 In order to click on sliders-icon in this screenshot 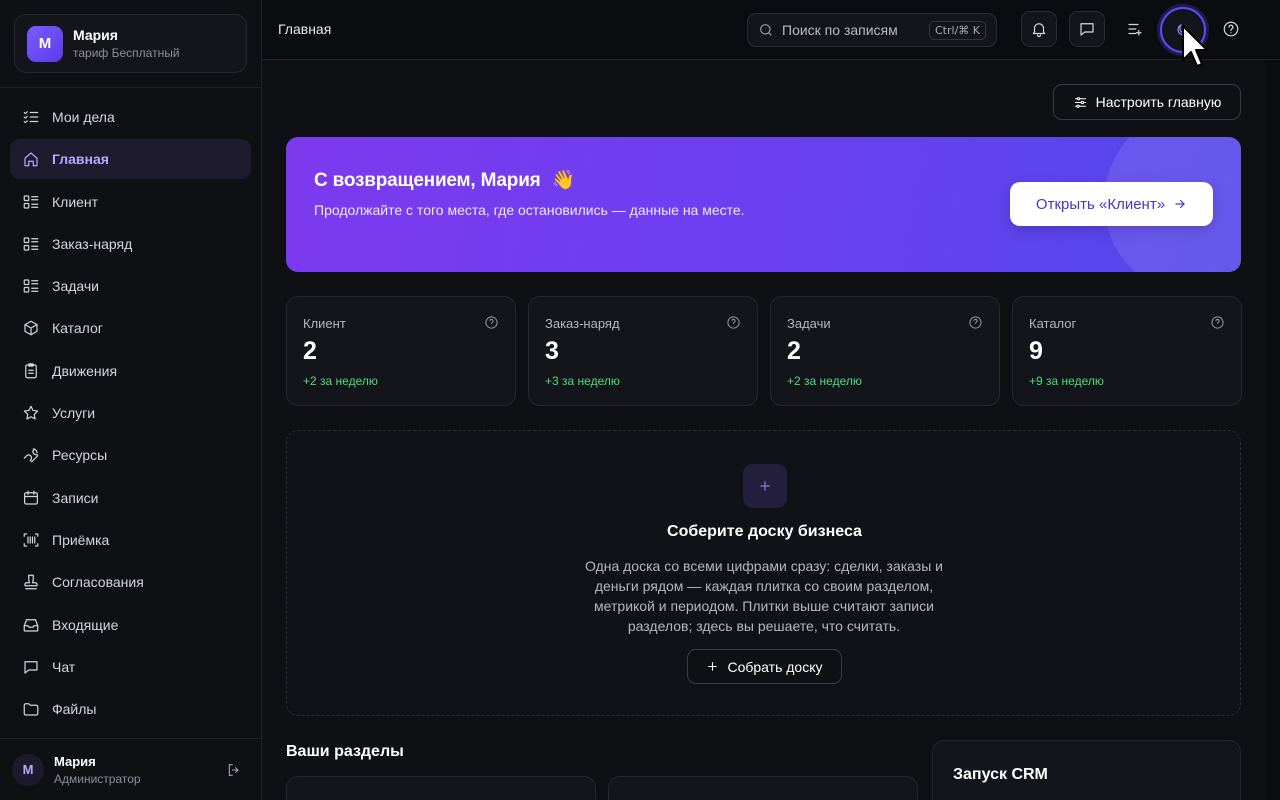, I will do `click(1080, 102)`.